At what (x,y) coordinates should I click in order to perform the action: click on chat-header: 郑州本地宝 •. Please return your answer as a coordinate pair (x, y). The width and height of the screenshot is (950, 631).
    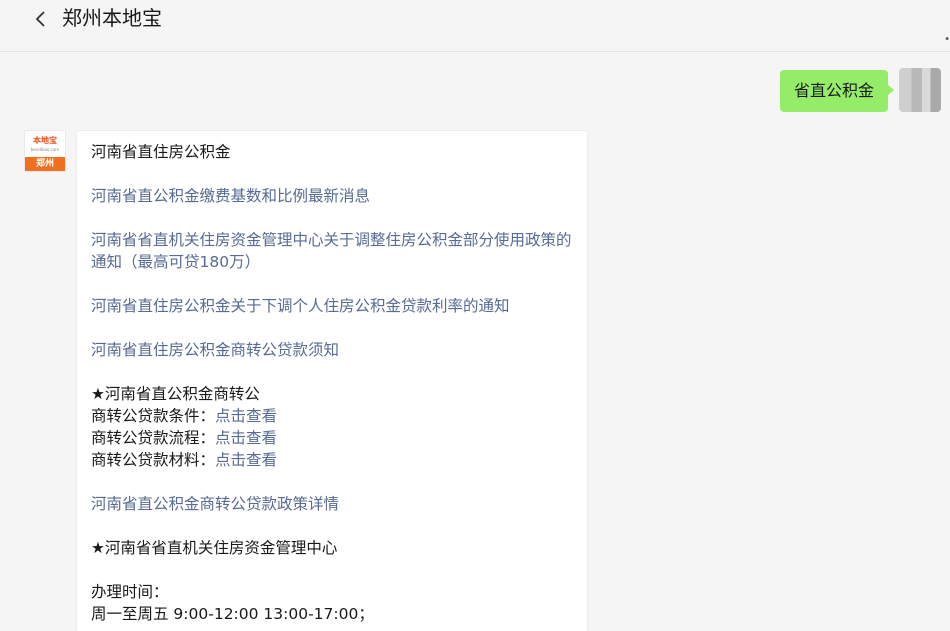
    Looking at the image, I should click on (475, 26).